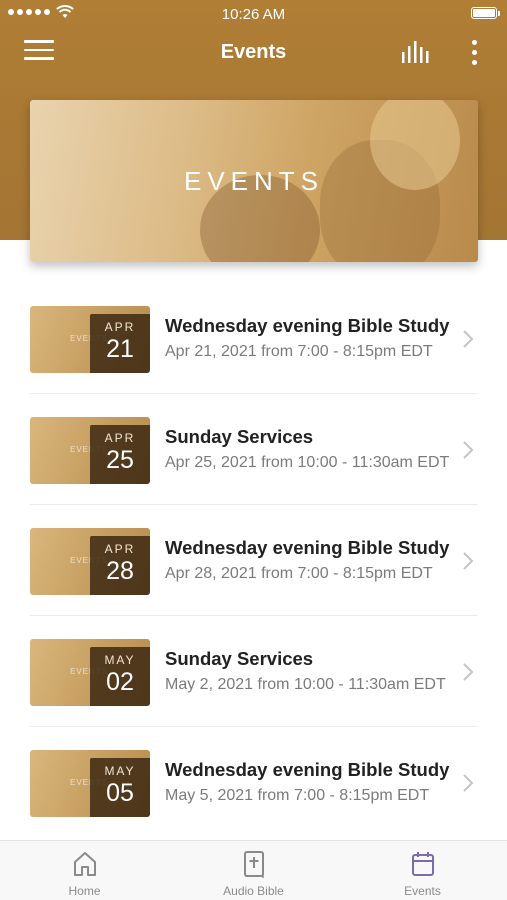 This screenshot has width=507, height=900. I want to click on tab-label: Events, so click(422, 891).